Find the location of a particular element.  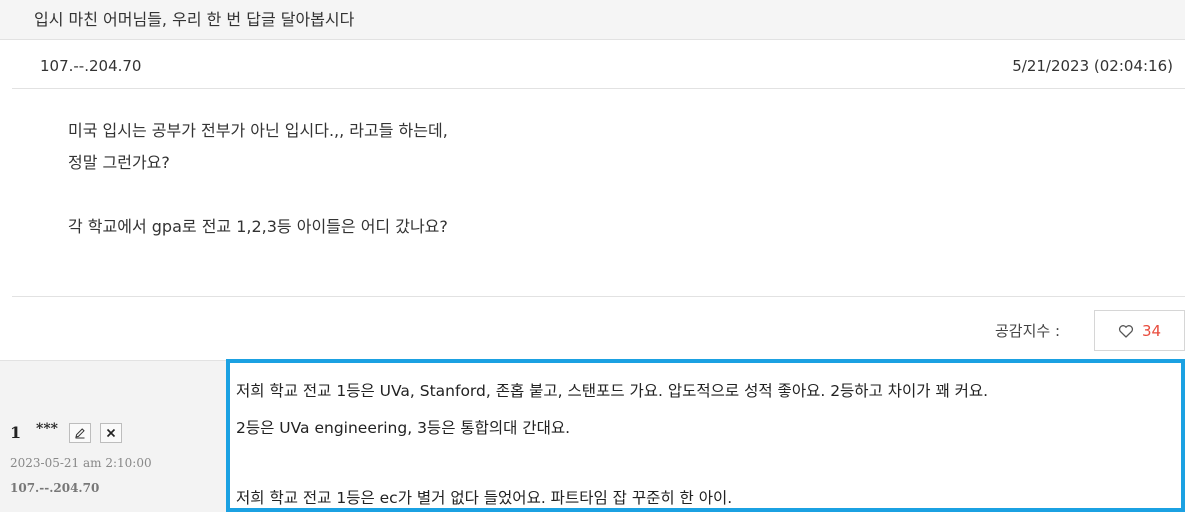

heart-outline-icon is located at coordinates (1126, 331).